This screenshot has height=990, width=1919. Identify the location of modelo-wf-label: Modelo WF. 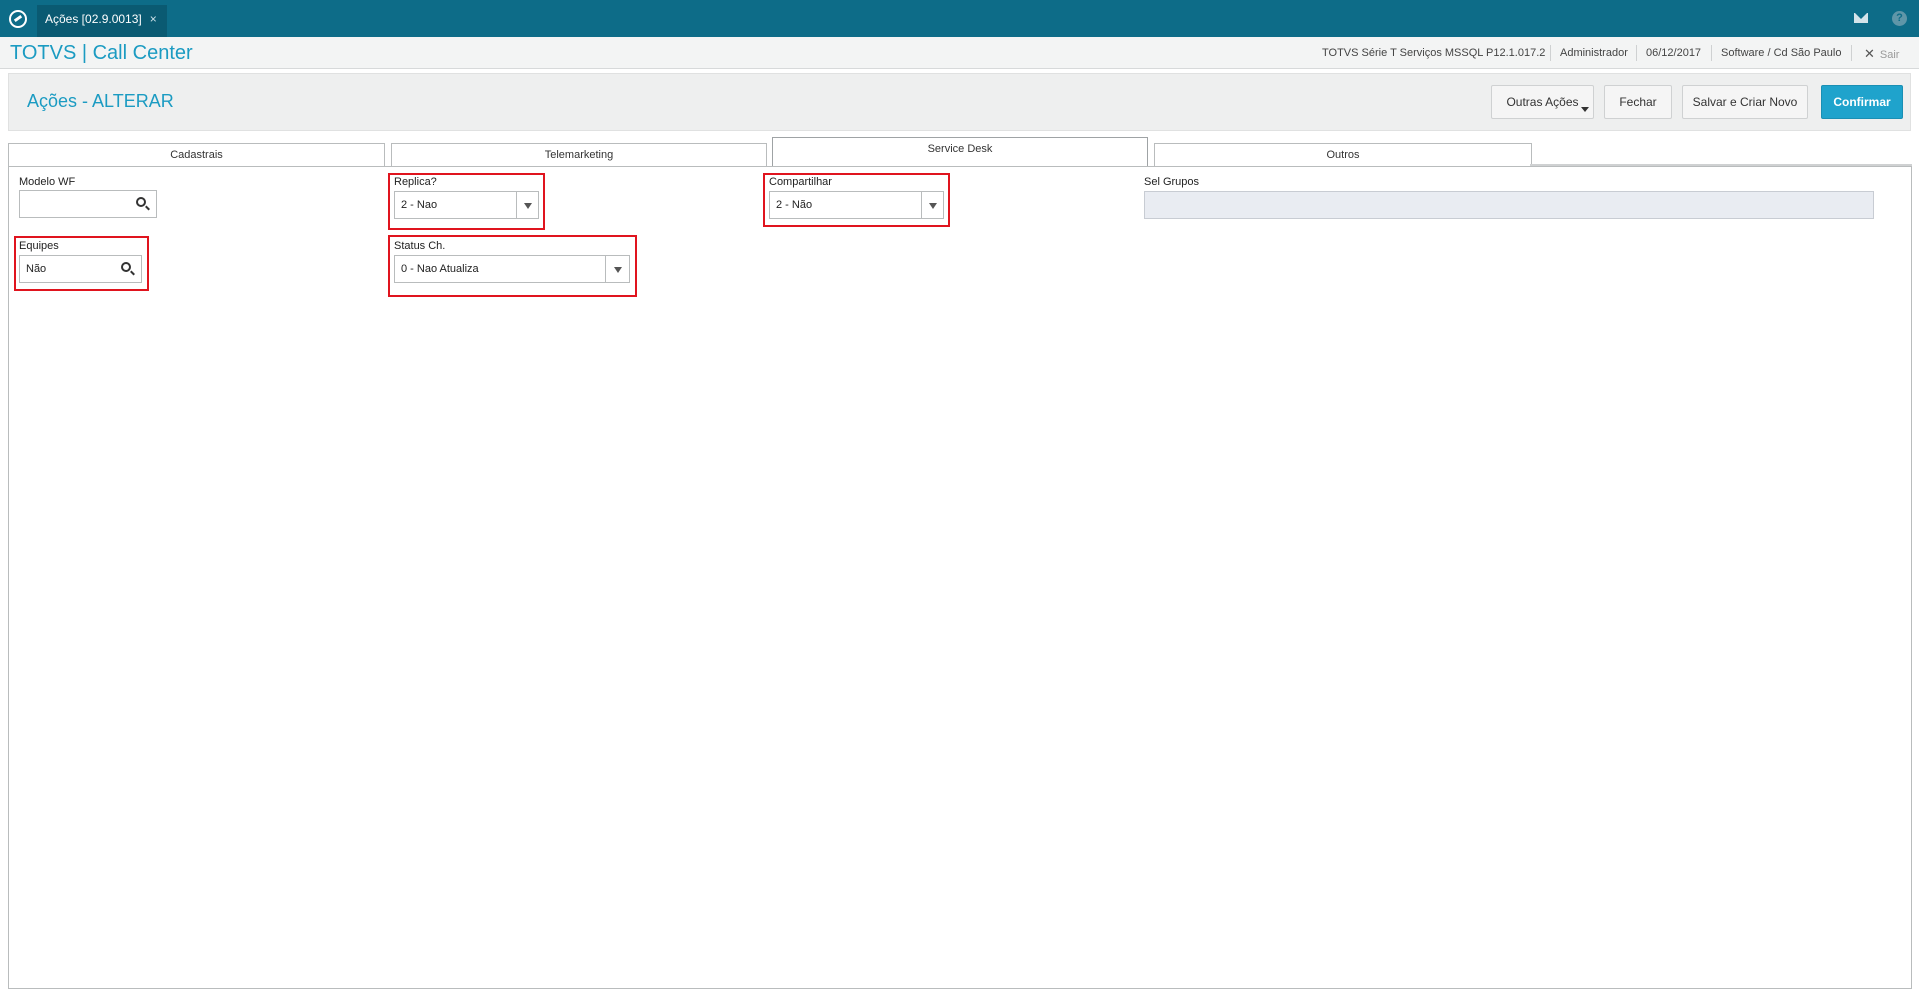
(47, 182).